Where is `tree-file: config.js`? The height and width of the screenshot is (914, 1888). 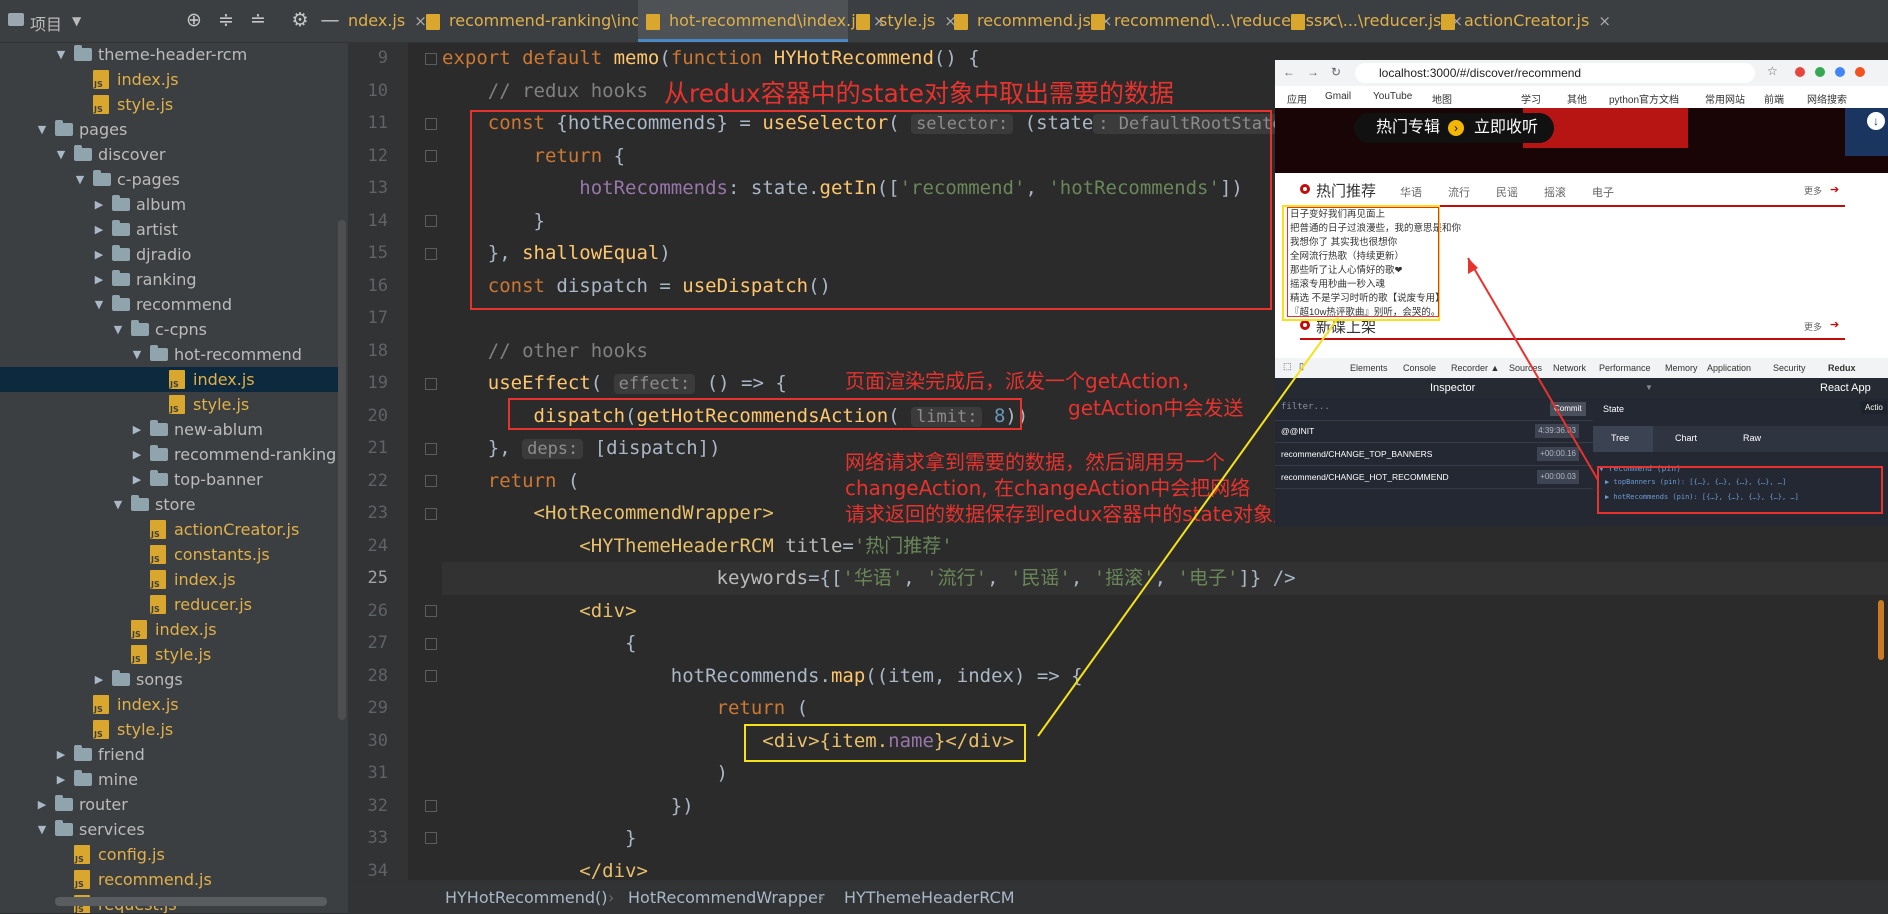
tree-file: config.js is located at coordinates (170, 854).